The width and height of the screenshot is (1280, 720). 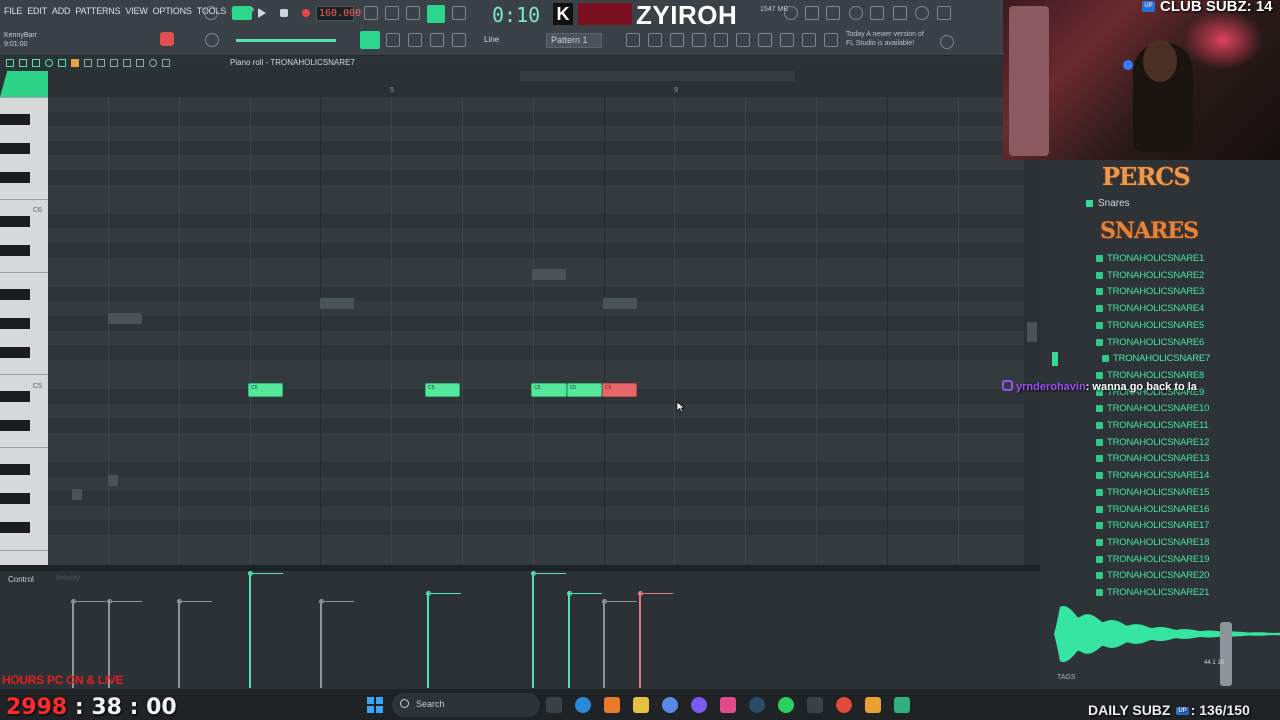 What do you see at coordinates (101, 63) in the screenshot?
I see `delete-icon` at bounding box center [101, 63].